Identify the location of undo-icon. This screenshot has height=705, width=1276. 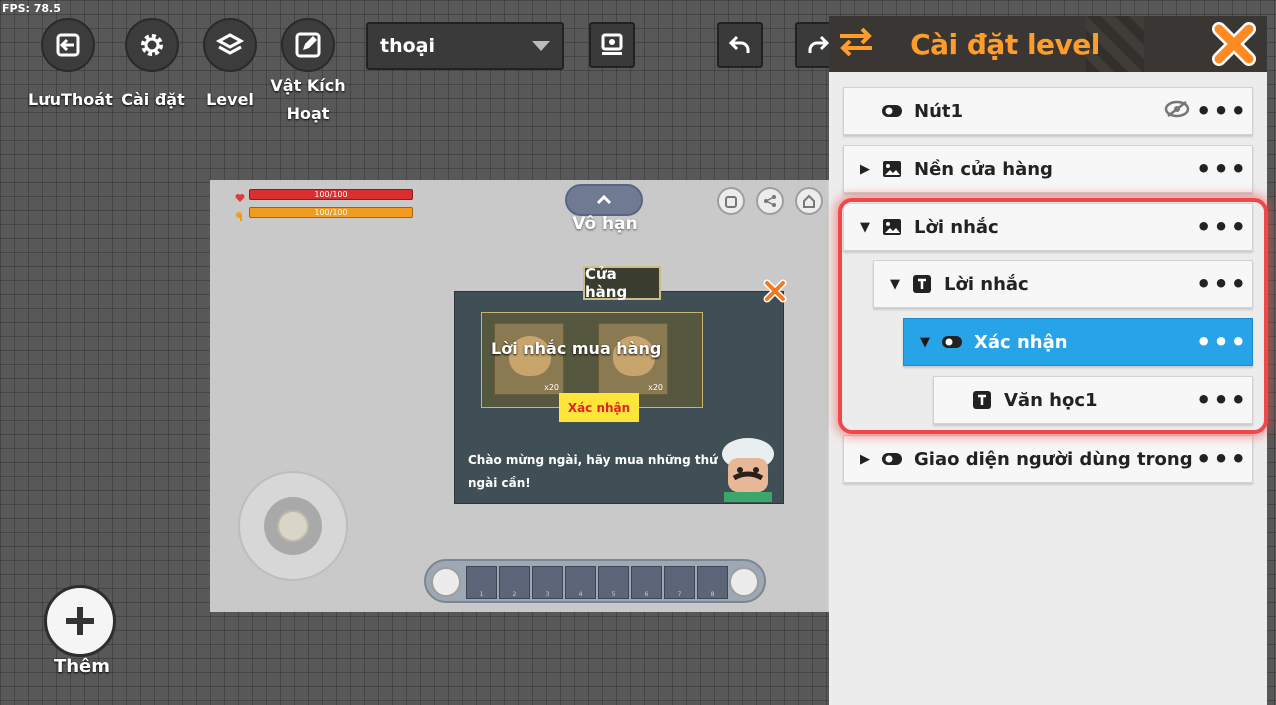
(739, 44).